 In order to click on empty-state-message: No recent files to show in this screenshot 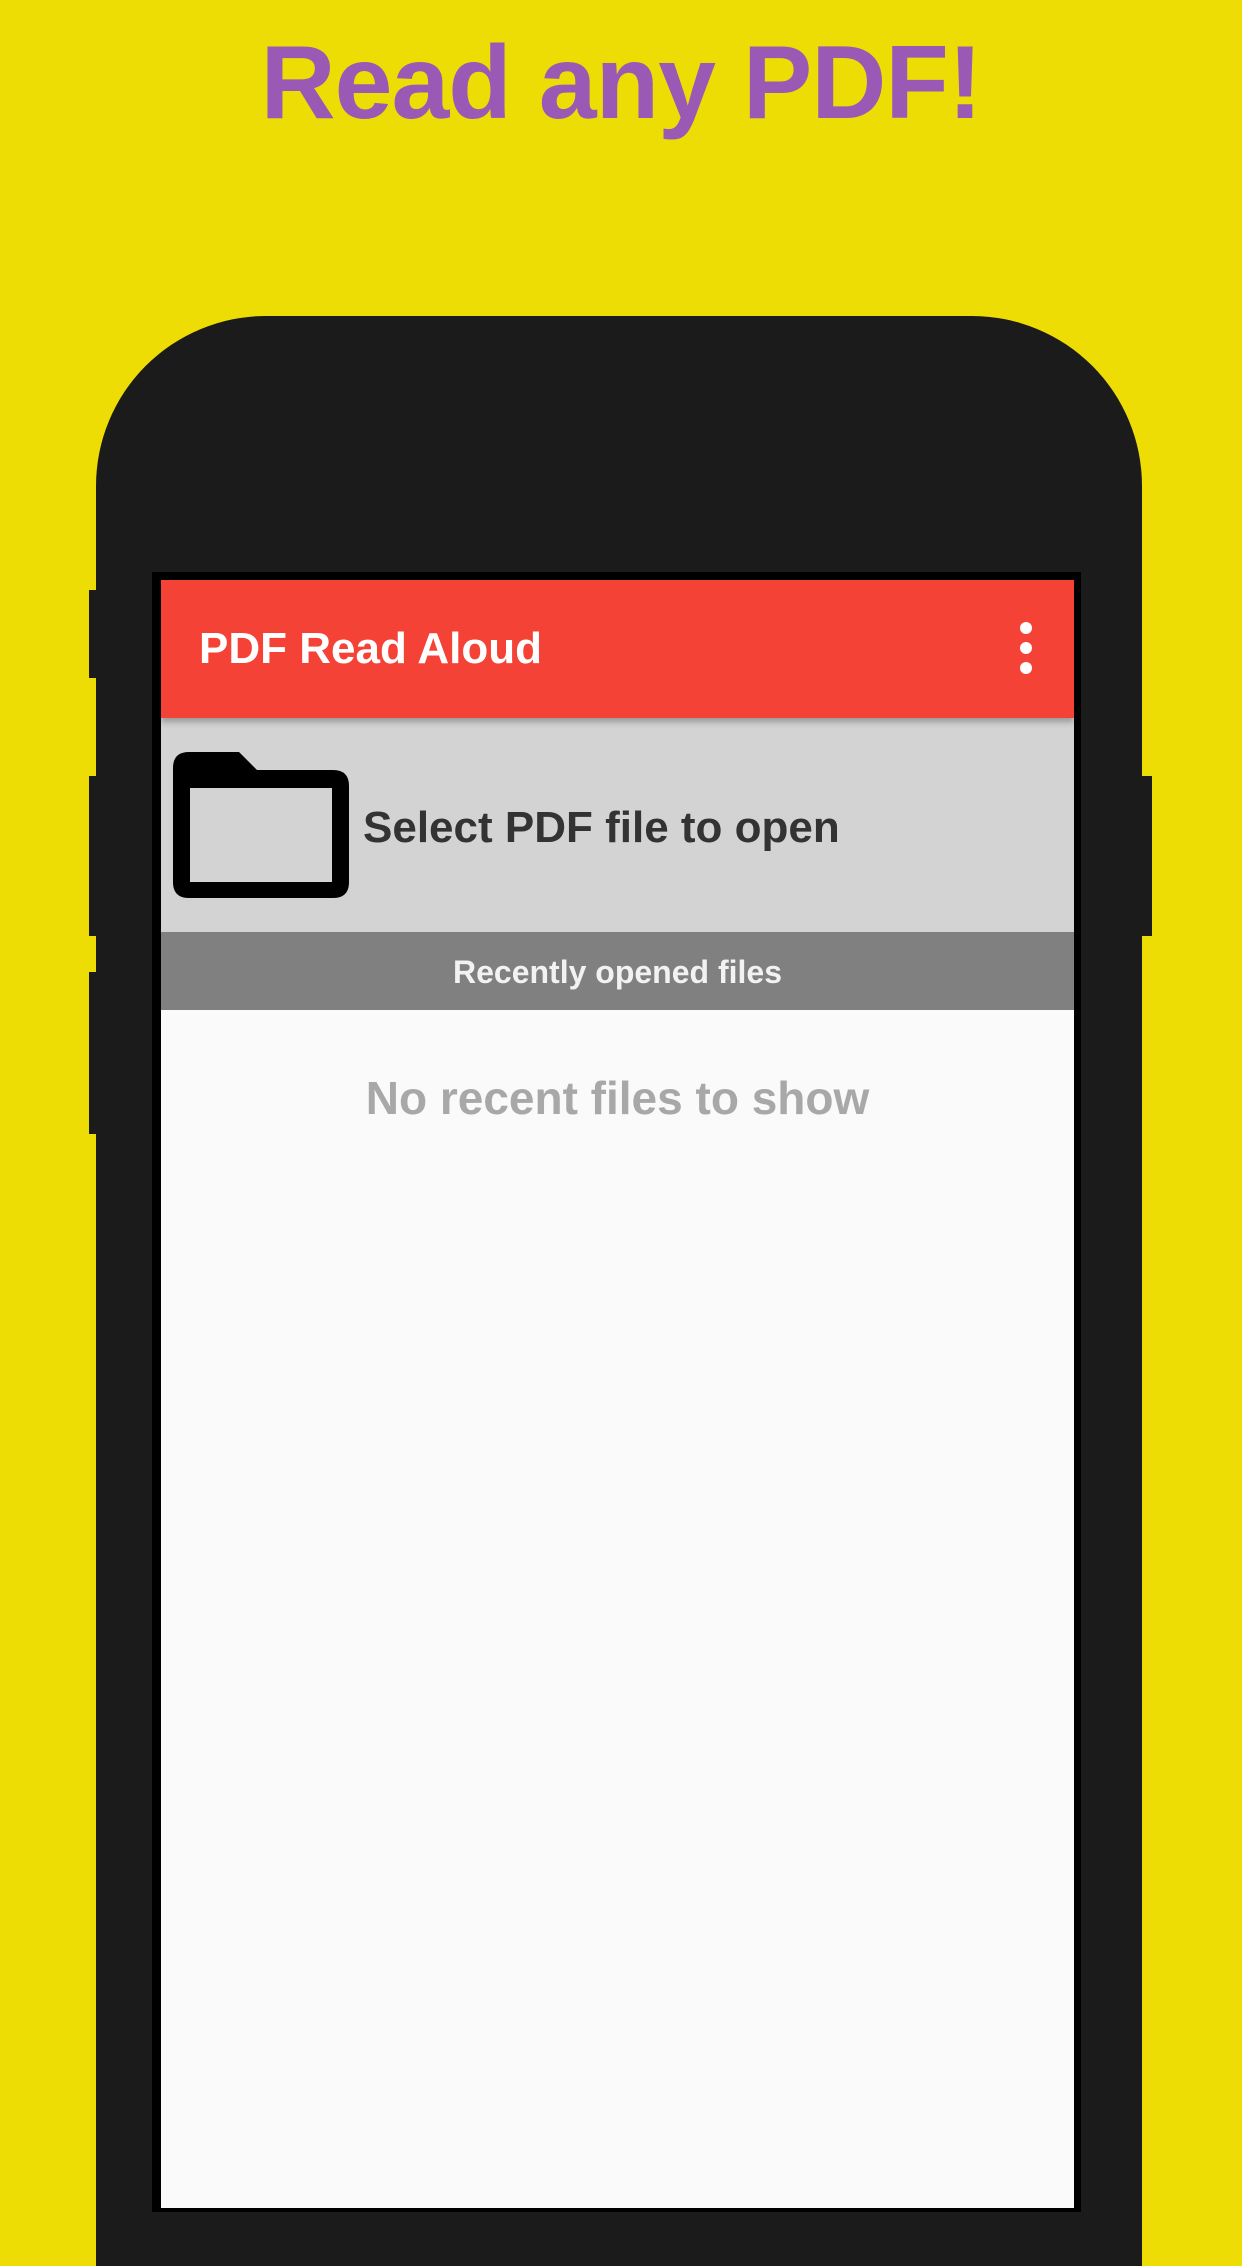, I will do `click(617, 1098)`.